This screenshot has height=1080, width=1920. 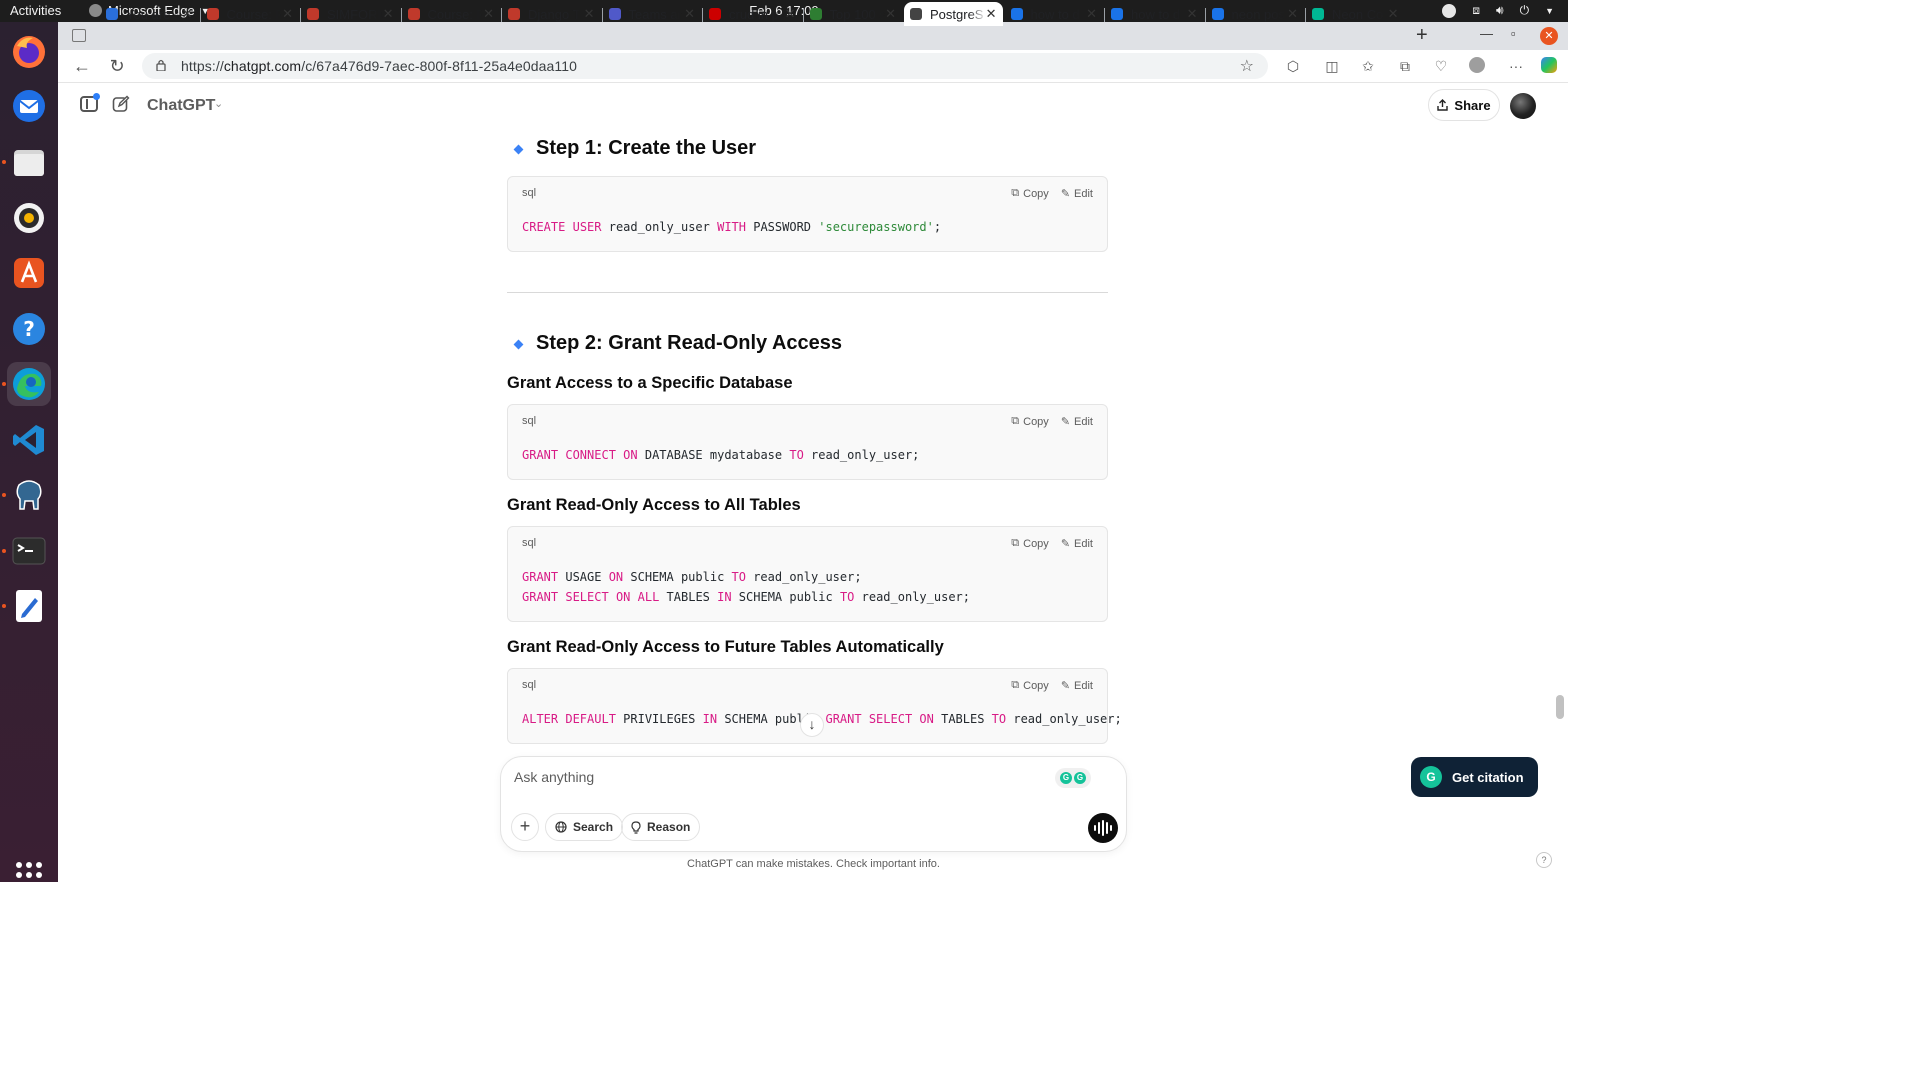 I want to click on page-scrollbar, so click(x=1561, y=481).